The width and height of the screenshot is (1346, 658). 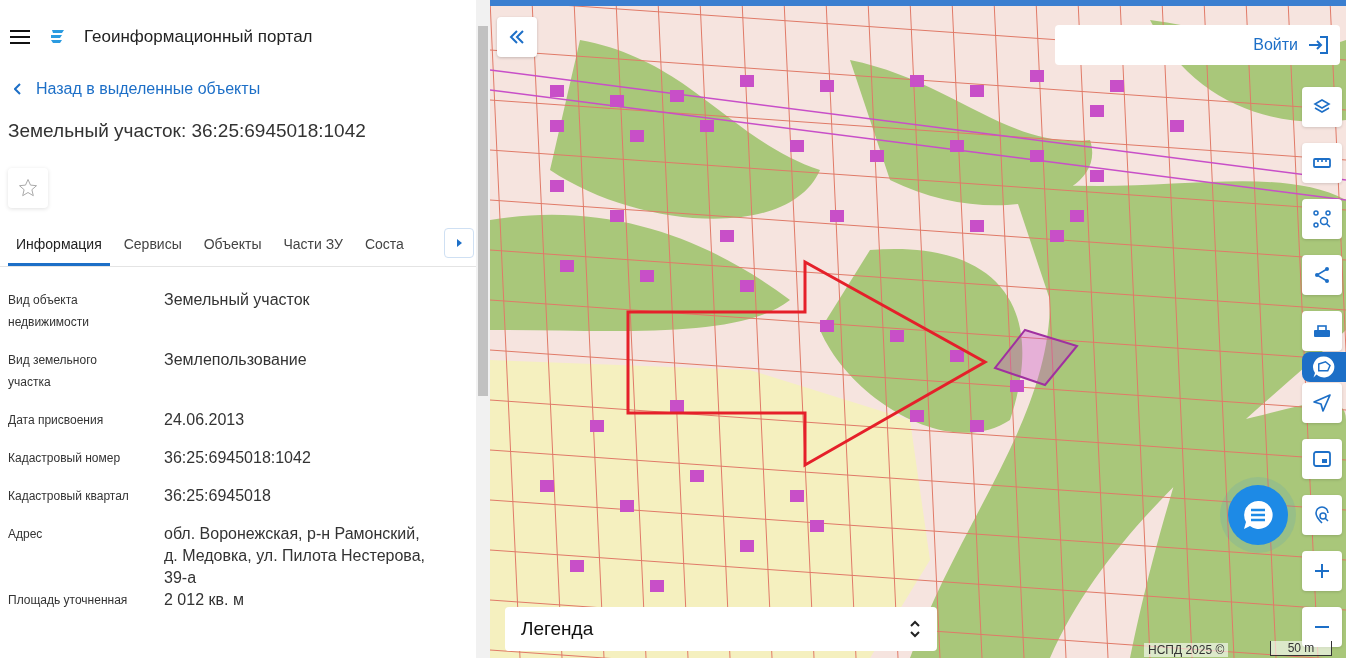 What do you see at coordinates (483, 211) in the screenshot?
I see `scrollbar-thumb` at bounding box center [483, 211].